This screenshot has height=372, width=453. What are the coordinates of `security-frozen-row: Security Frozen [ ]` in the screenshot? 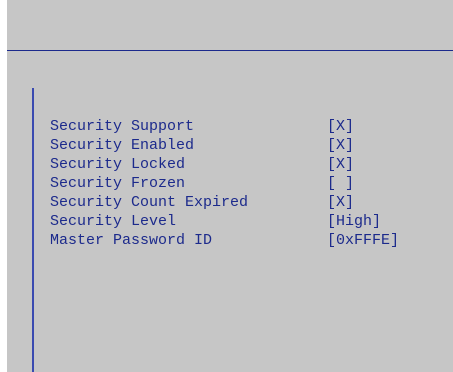 It's located at (224, 183).